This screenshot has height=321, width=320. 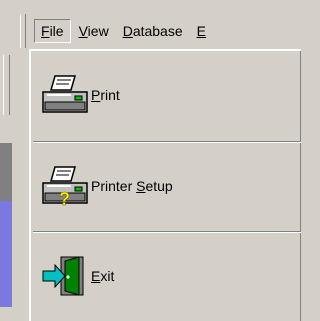 I want to click on menu-file: File, so click(x=52, y=31).